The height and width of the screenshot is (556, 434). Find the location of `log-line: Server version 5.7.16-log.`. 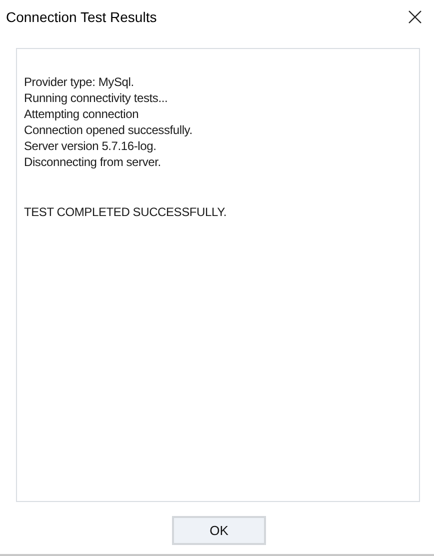

log-line: Server version 5.7.16-log. is located at coordinates (90, 146).